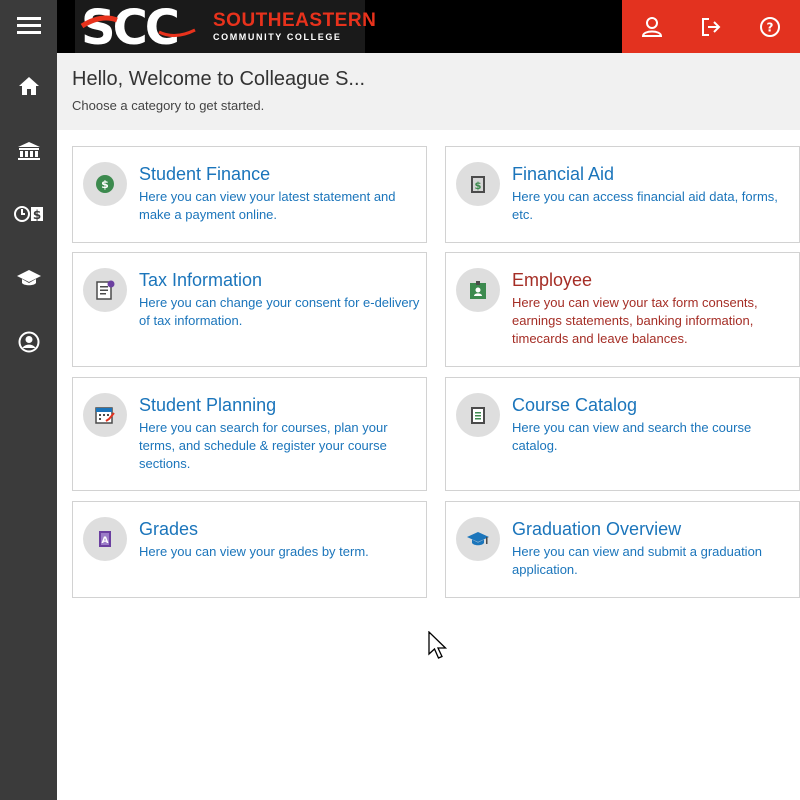 The image size is (800, 800). I want to click on mortarboard-icon, so click(478, 539).